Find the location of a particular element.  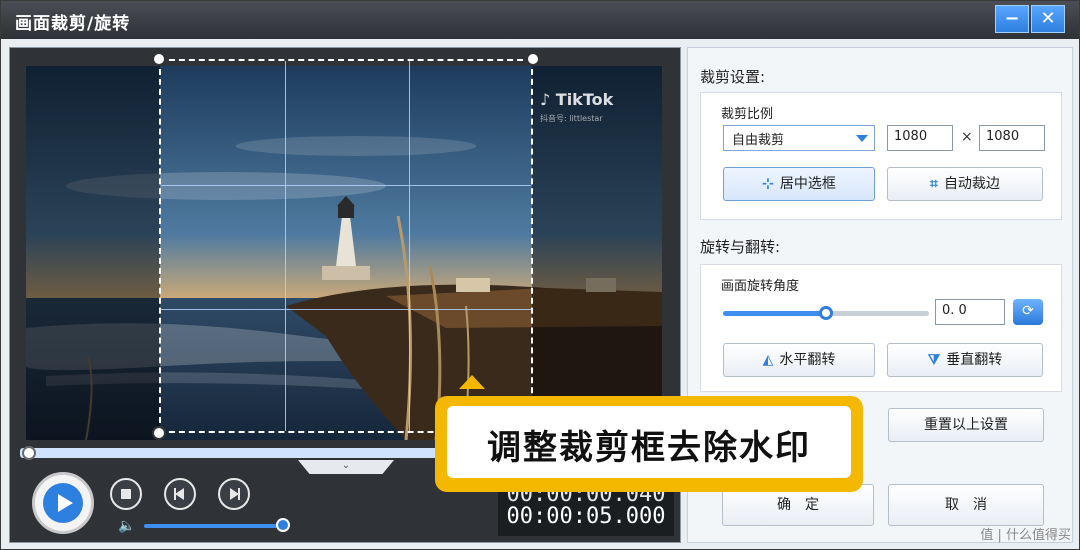

seek-handle is located at coordinates (29, 453).